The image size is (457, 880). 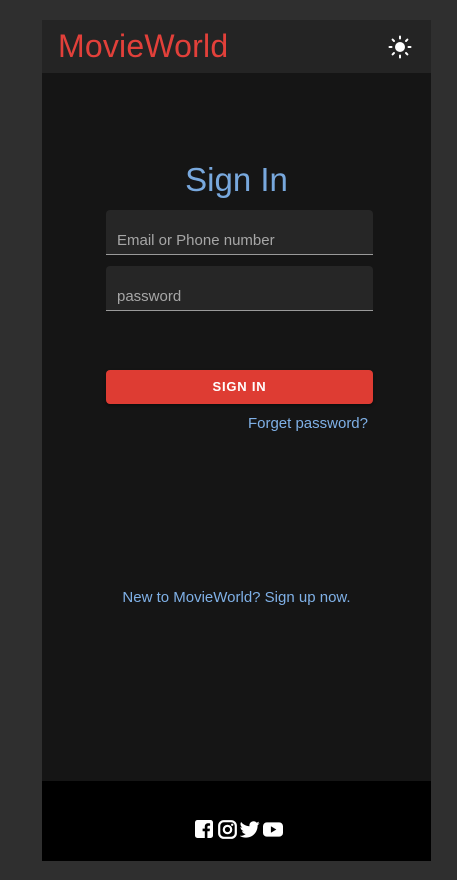 I want to click on instagram-link, so click(x=227, y=829).